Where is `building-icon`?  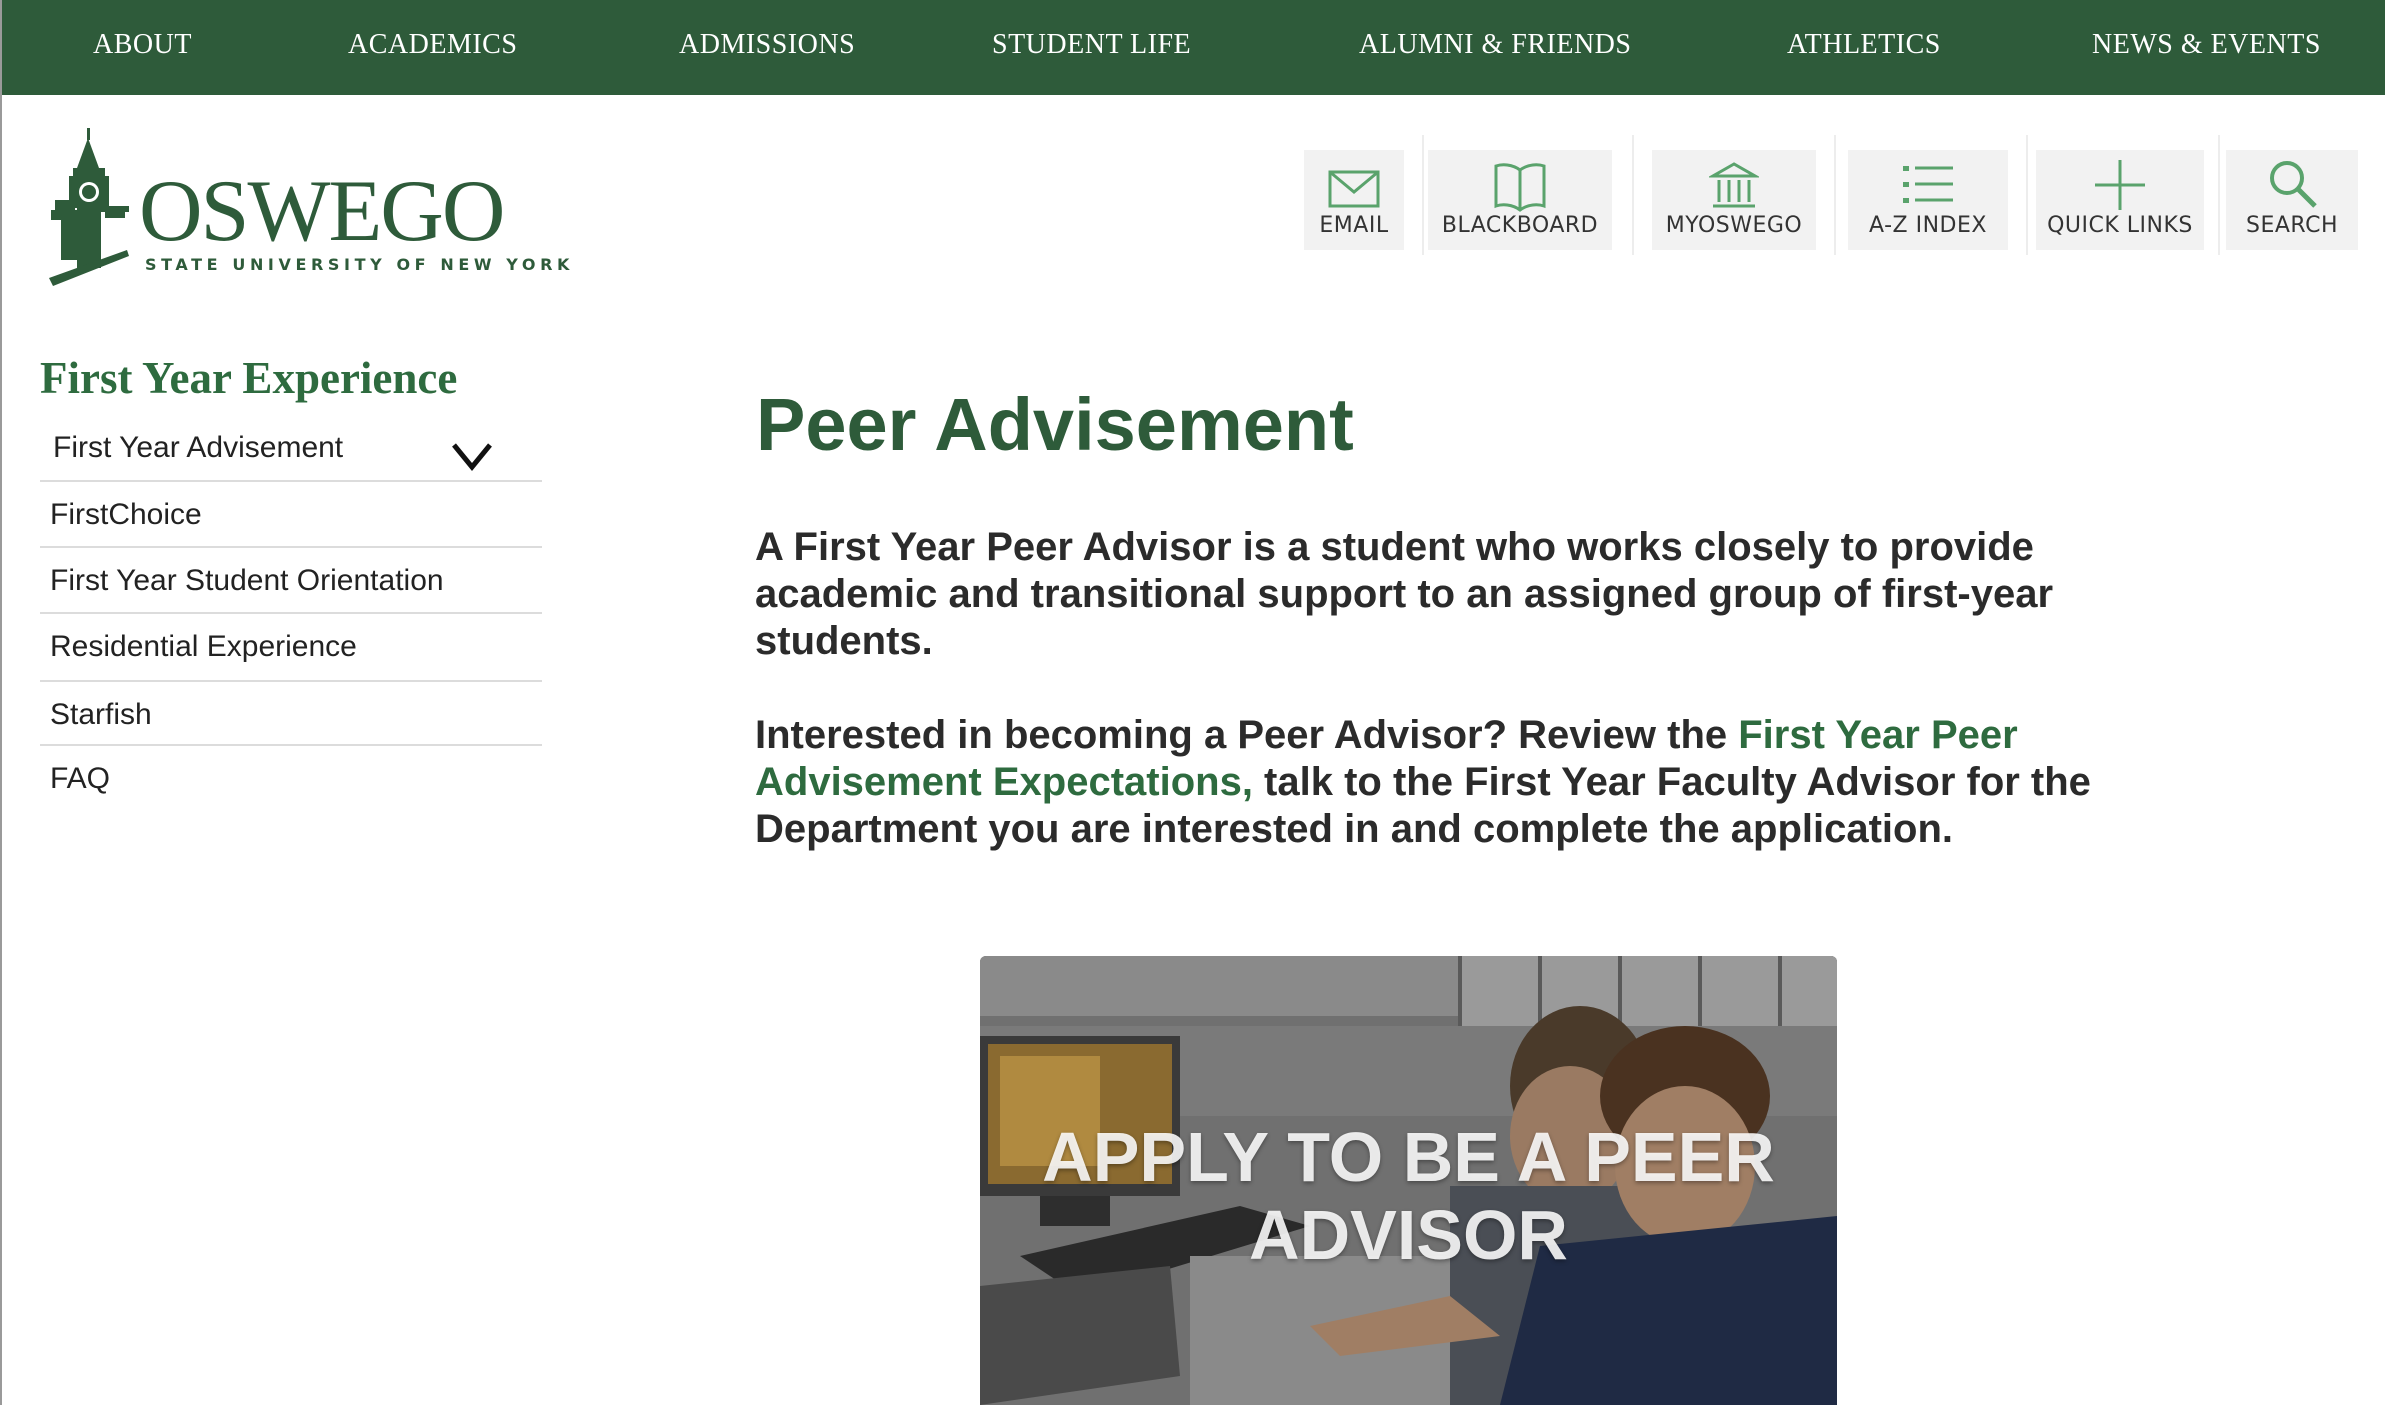
building-icon is located at coordinates (1734, 185).